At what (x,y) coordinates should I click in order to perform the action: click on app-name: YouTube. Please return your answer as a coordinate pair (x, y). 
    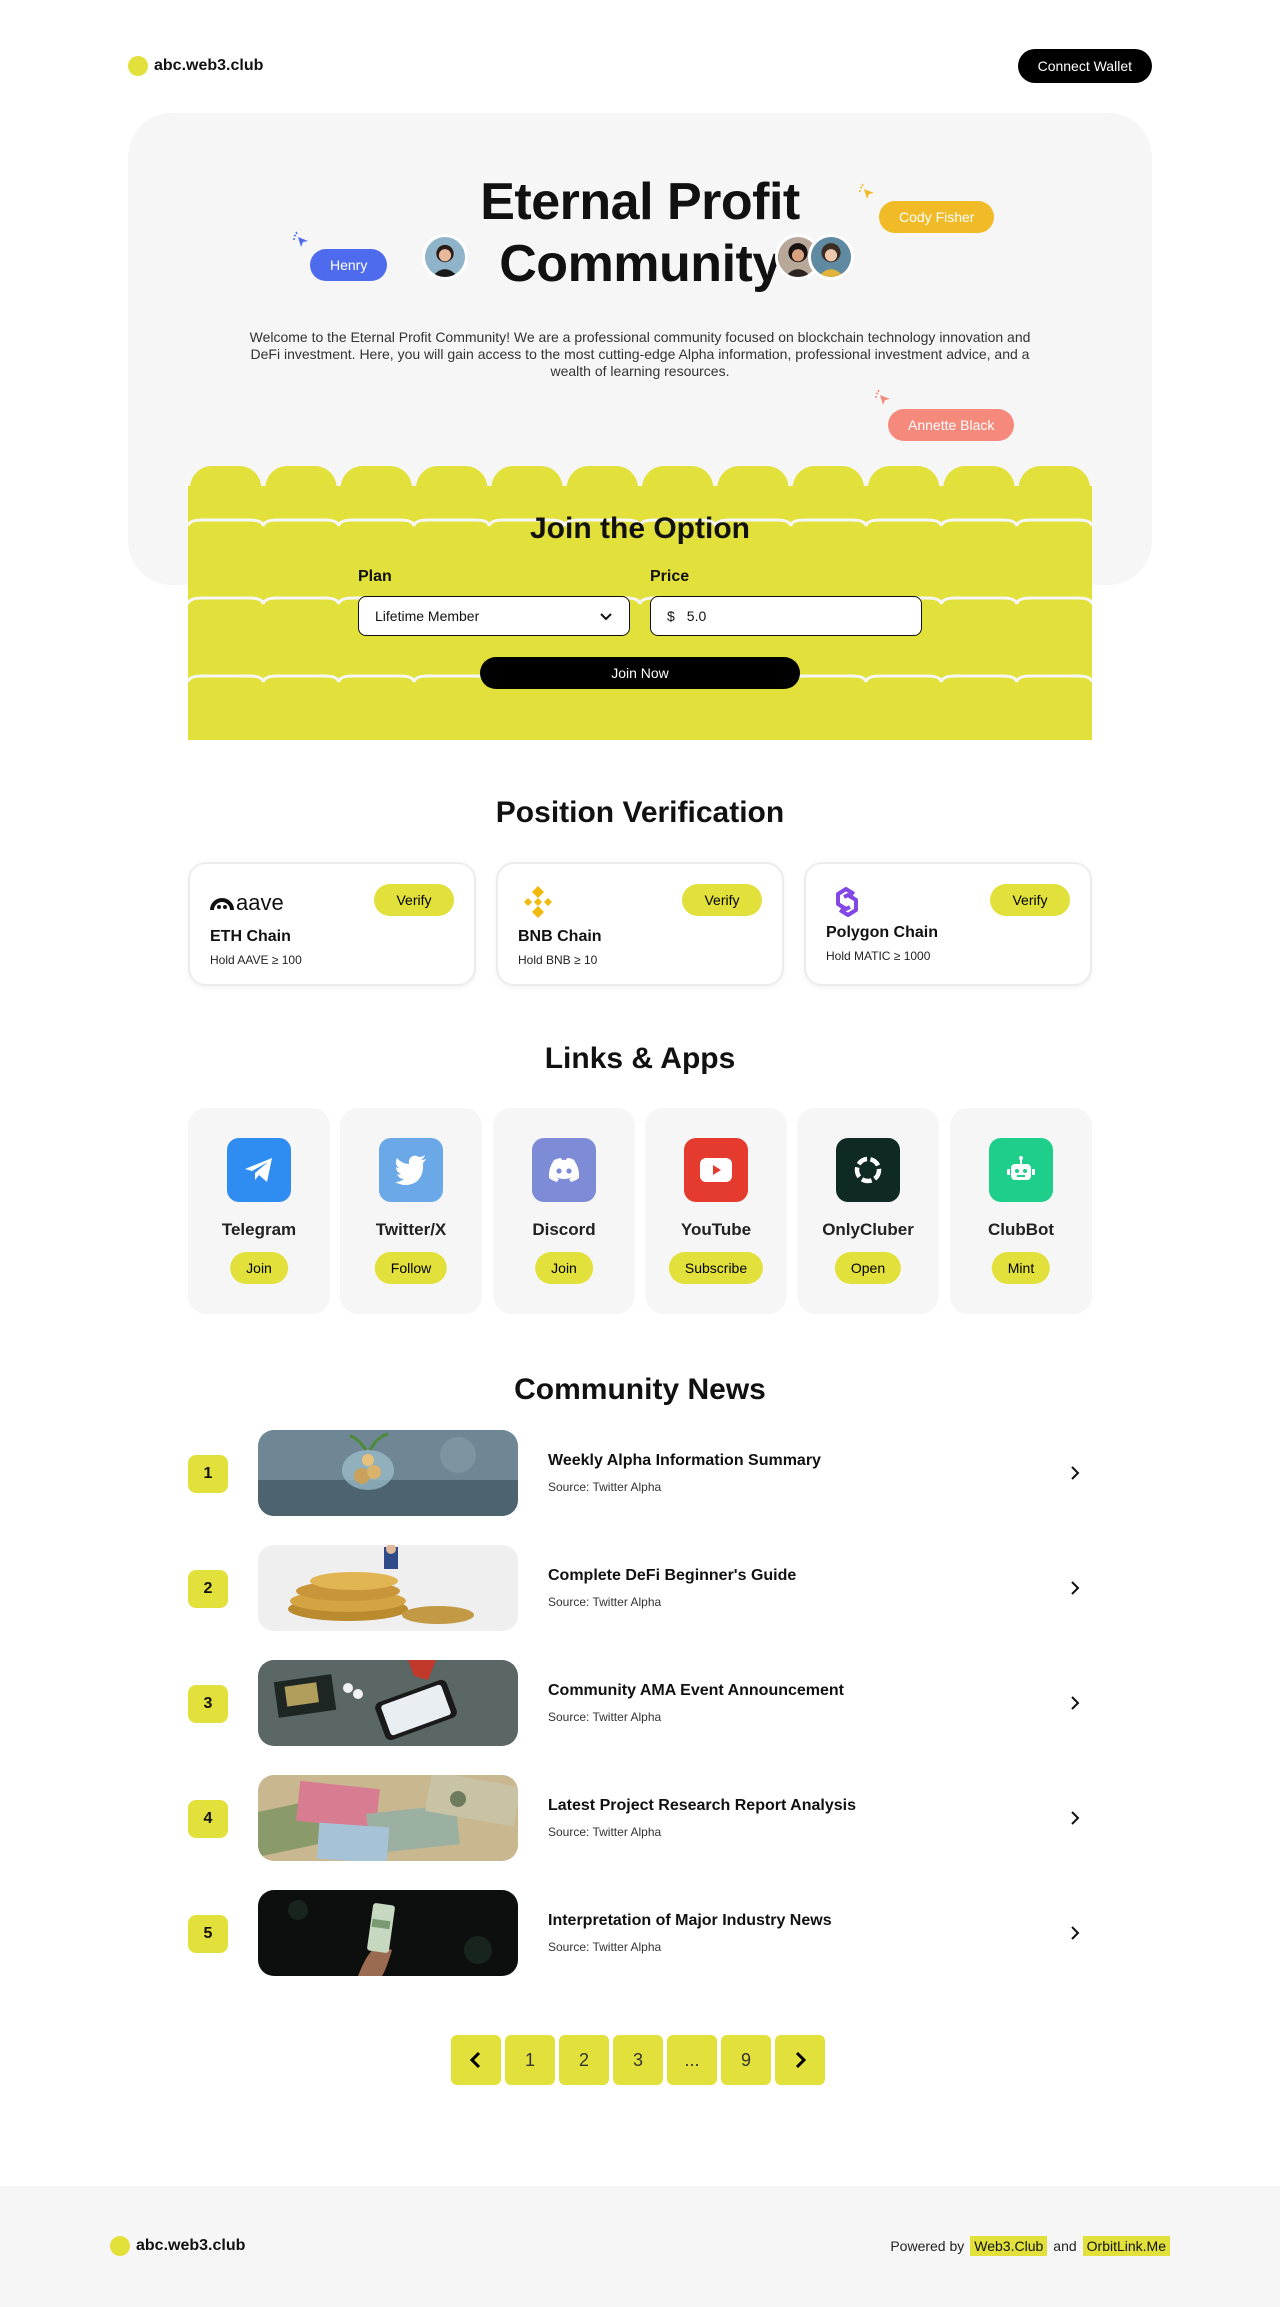
    Looking at the image, I should click on (716, 1229).